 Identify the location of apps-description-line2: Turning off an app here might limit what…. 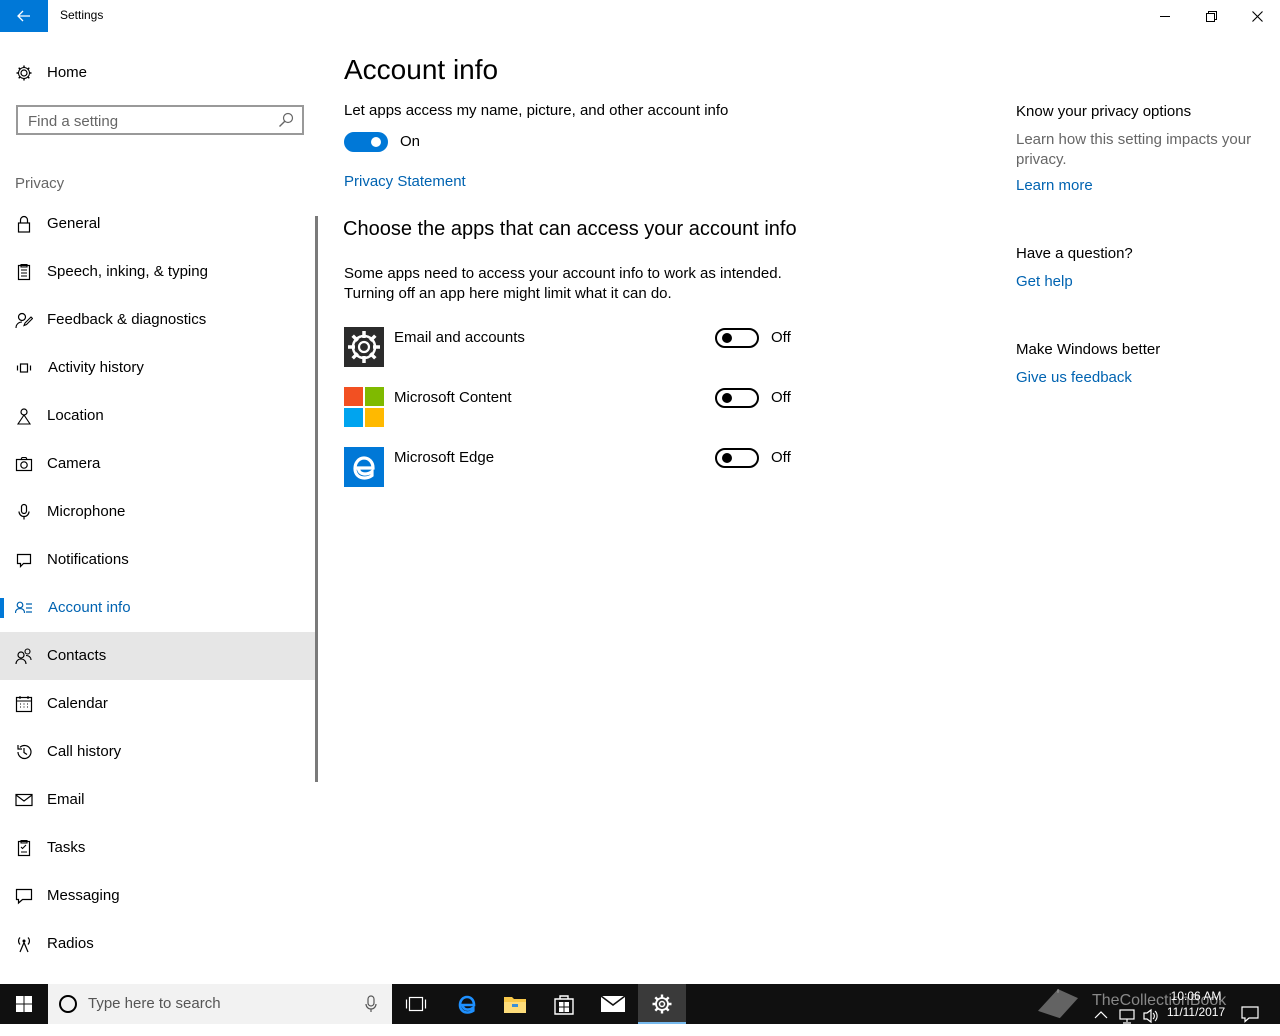
(508, 293).